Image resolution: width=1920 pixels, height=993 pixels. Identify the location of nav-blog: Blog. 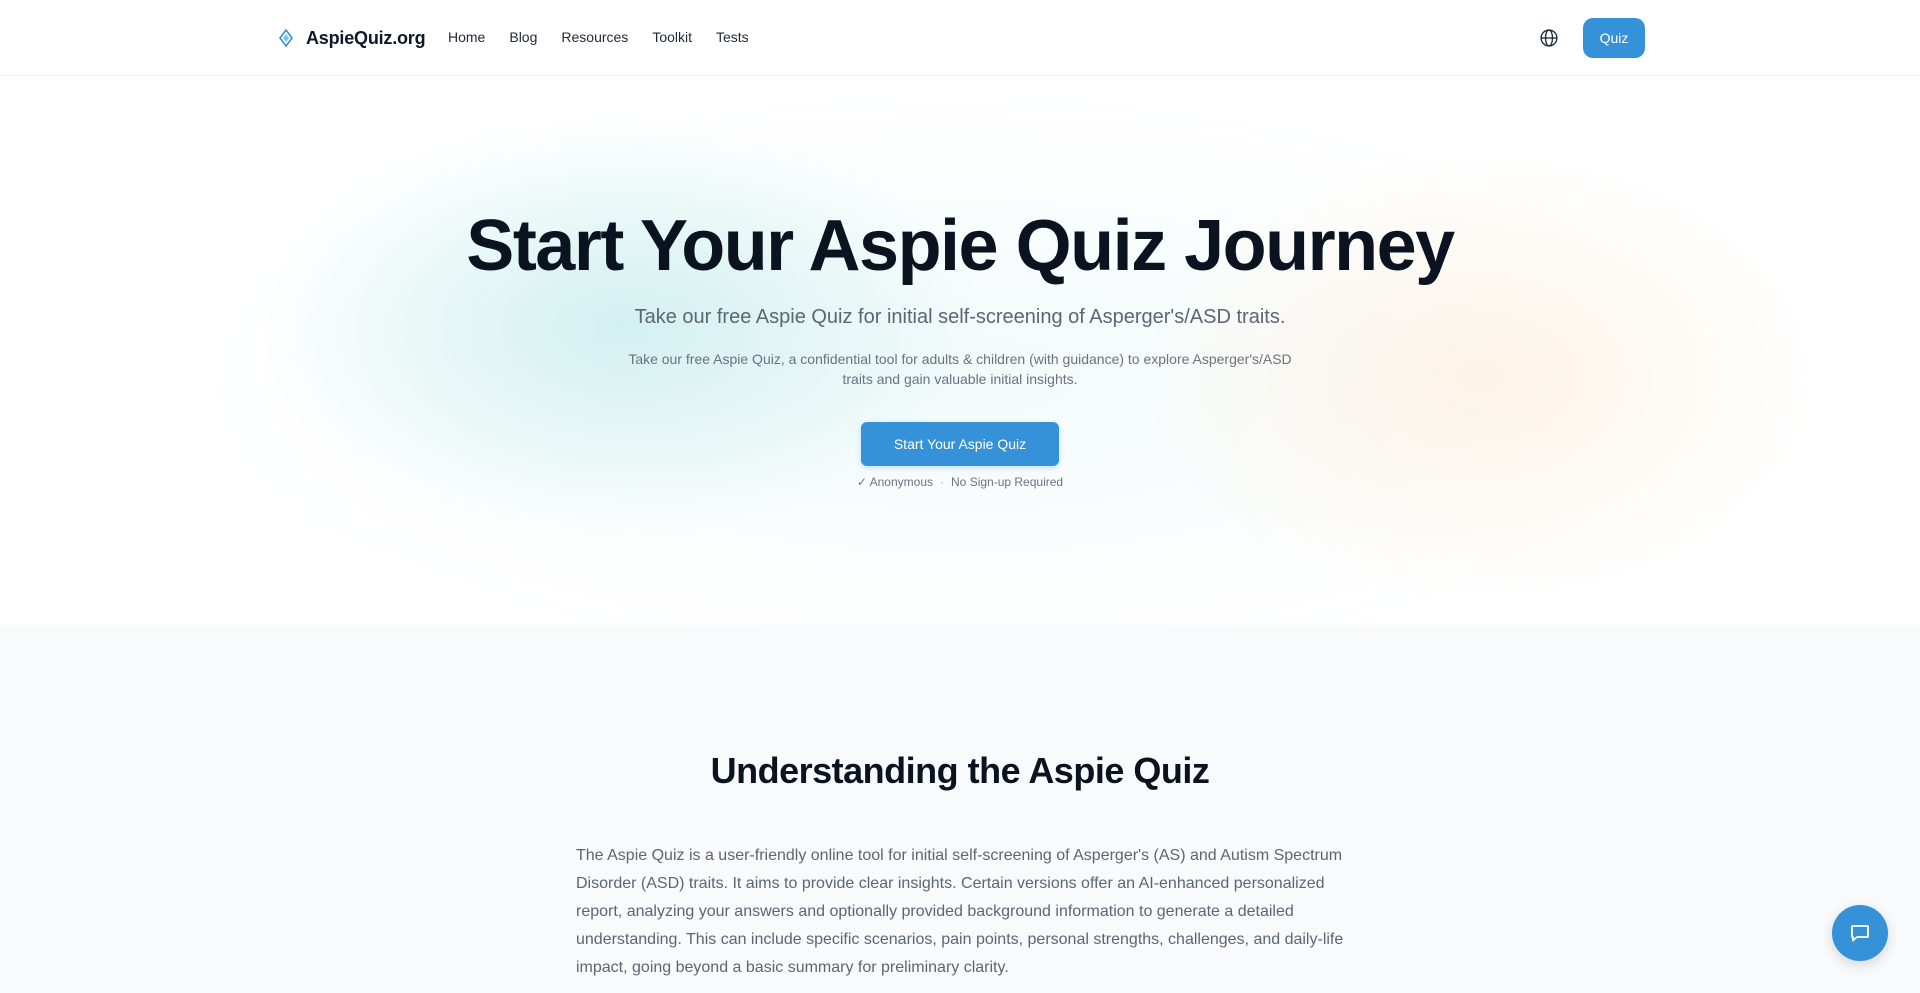
(523, 37).